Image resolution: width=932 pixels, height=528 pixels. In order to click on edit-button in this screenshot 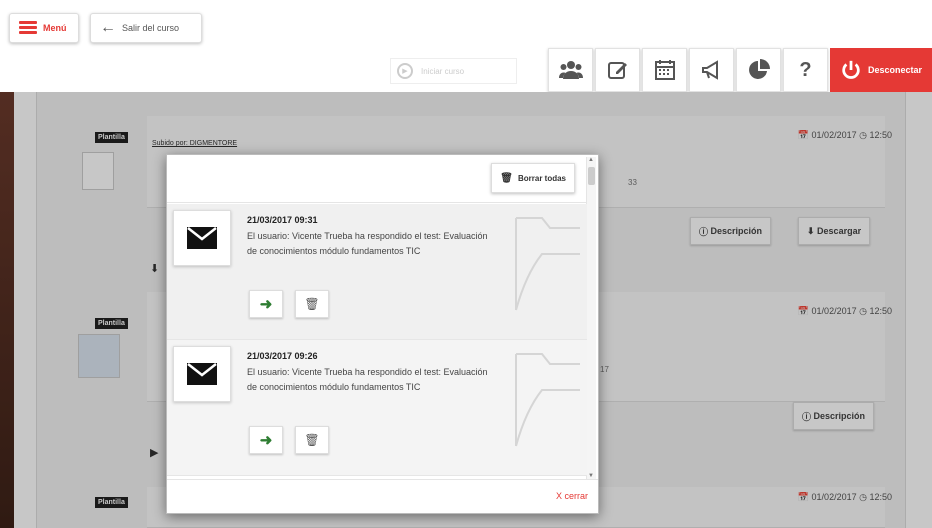, I will do `click(617, 70)`.